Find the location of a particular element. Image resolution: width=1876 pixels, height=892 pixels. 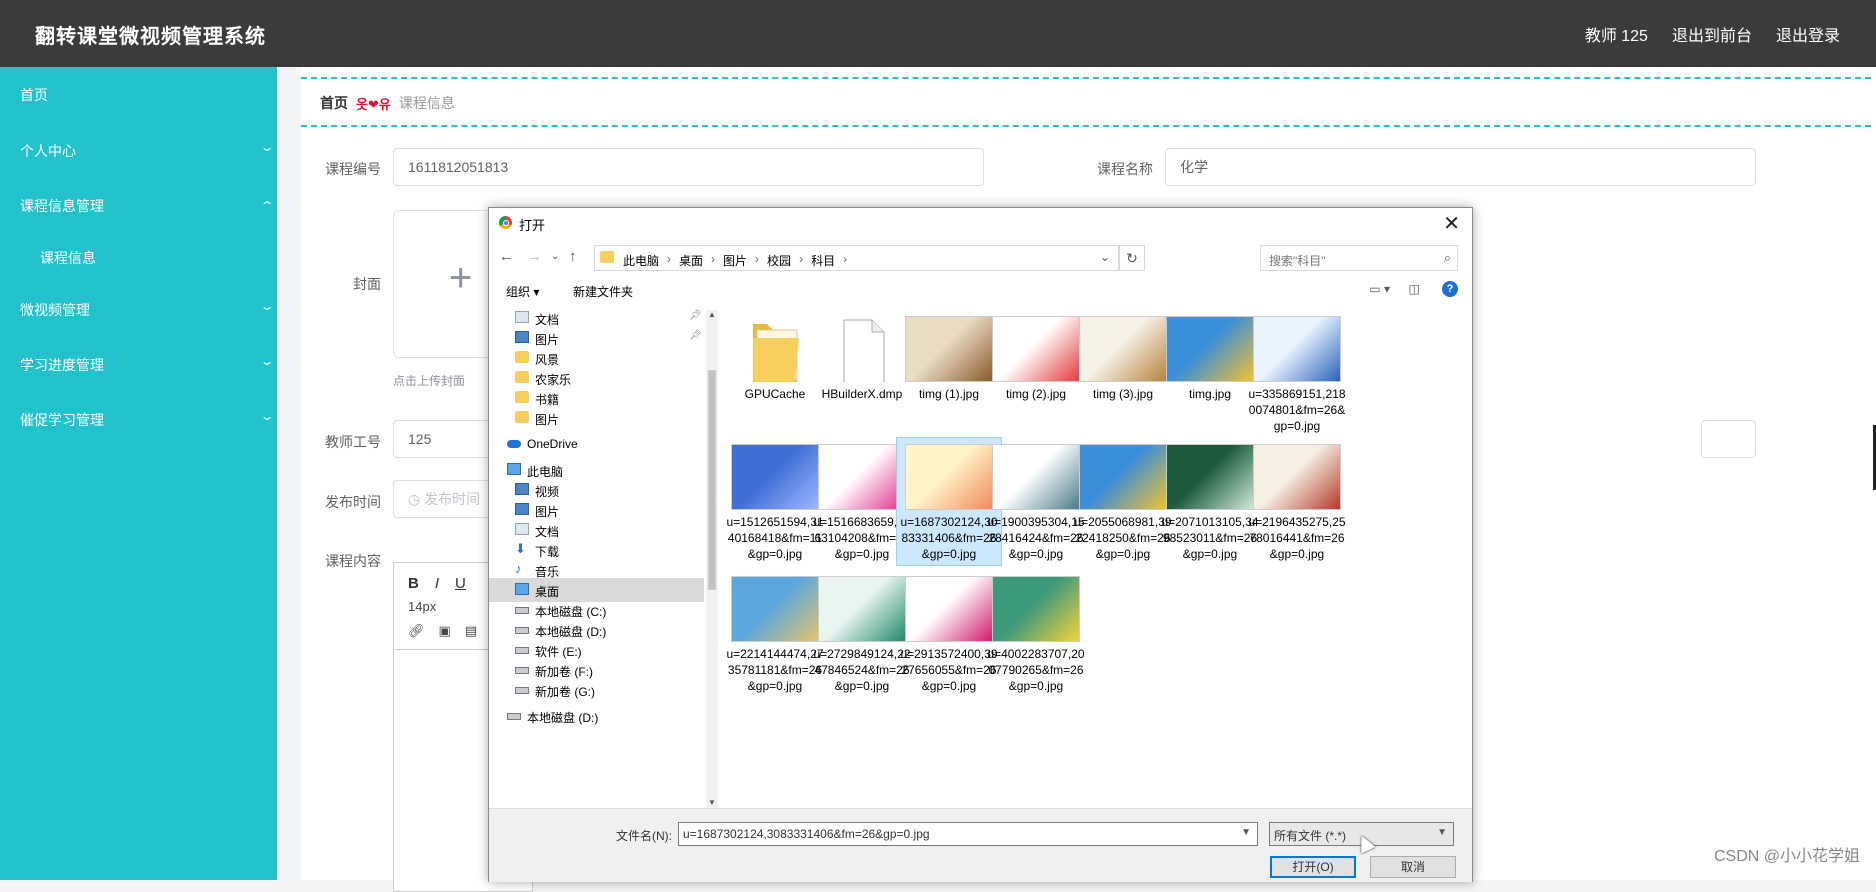

scroll-up-icon: ▲ is located at coordinates (712, 314).